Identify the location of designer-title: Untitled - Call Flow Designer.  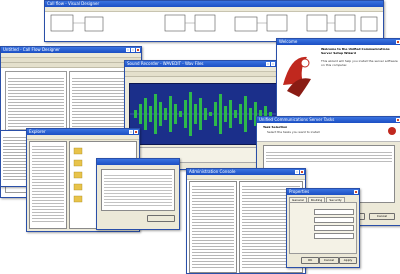
(31, 49).